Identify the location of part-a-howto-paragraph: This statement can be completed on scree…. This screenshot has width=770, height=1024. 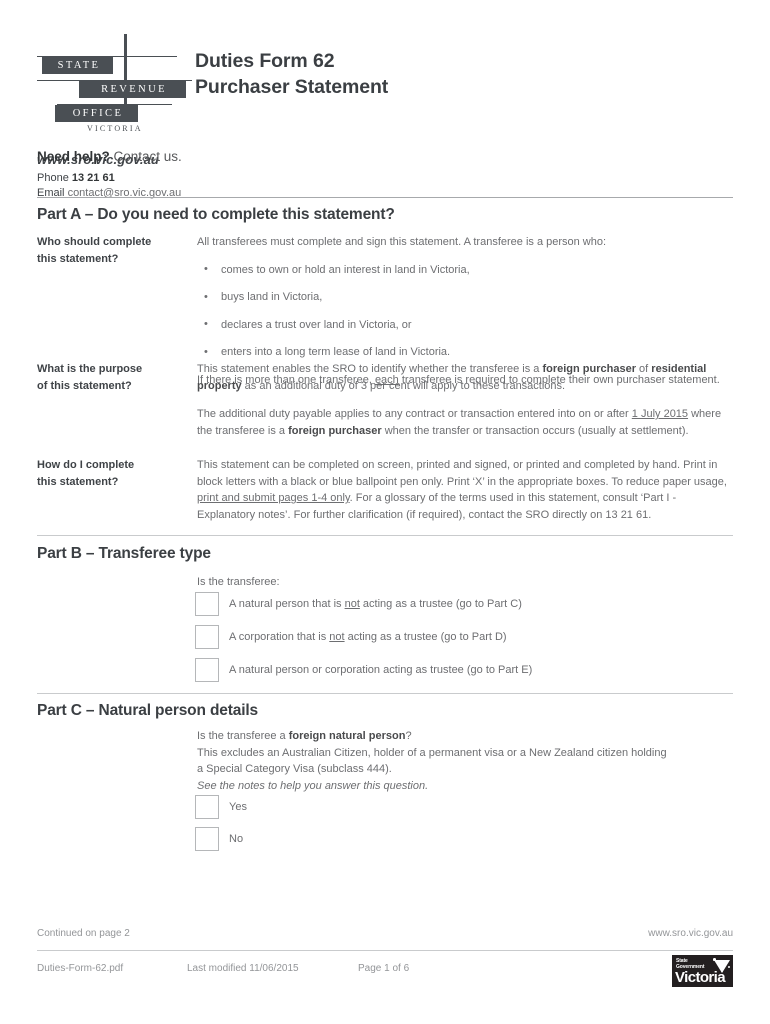
(465, 490).